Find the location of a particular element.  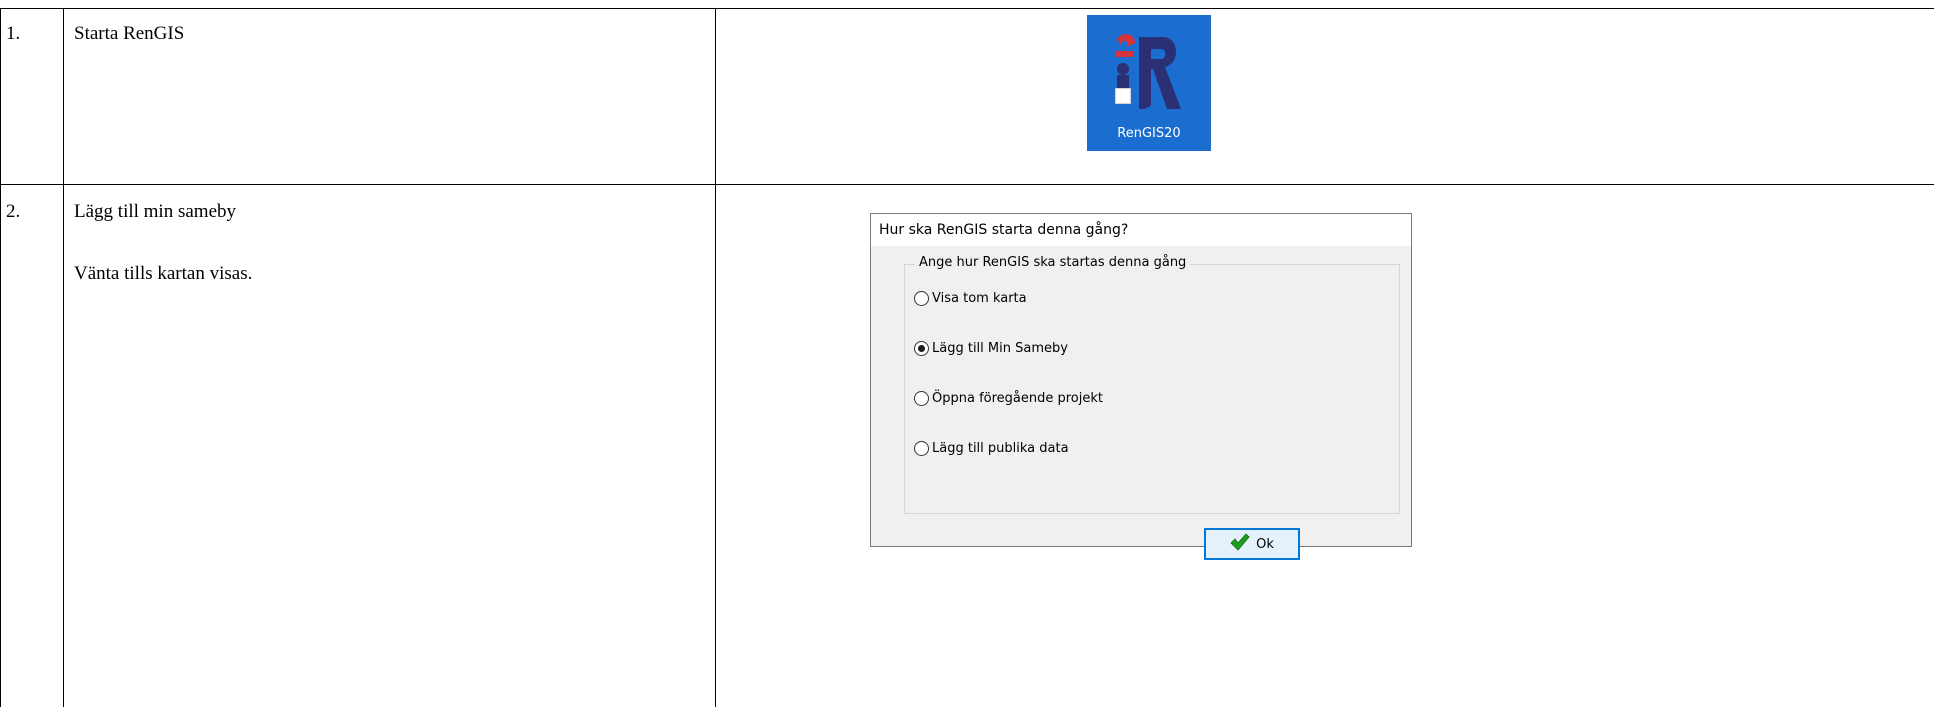

radio-option-empty-map: Visa tom karta is located at coordinates (970, 298).